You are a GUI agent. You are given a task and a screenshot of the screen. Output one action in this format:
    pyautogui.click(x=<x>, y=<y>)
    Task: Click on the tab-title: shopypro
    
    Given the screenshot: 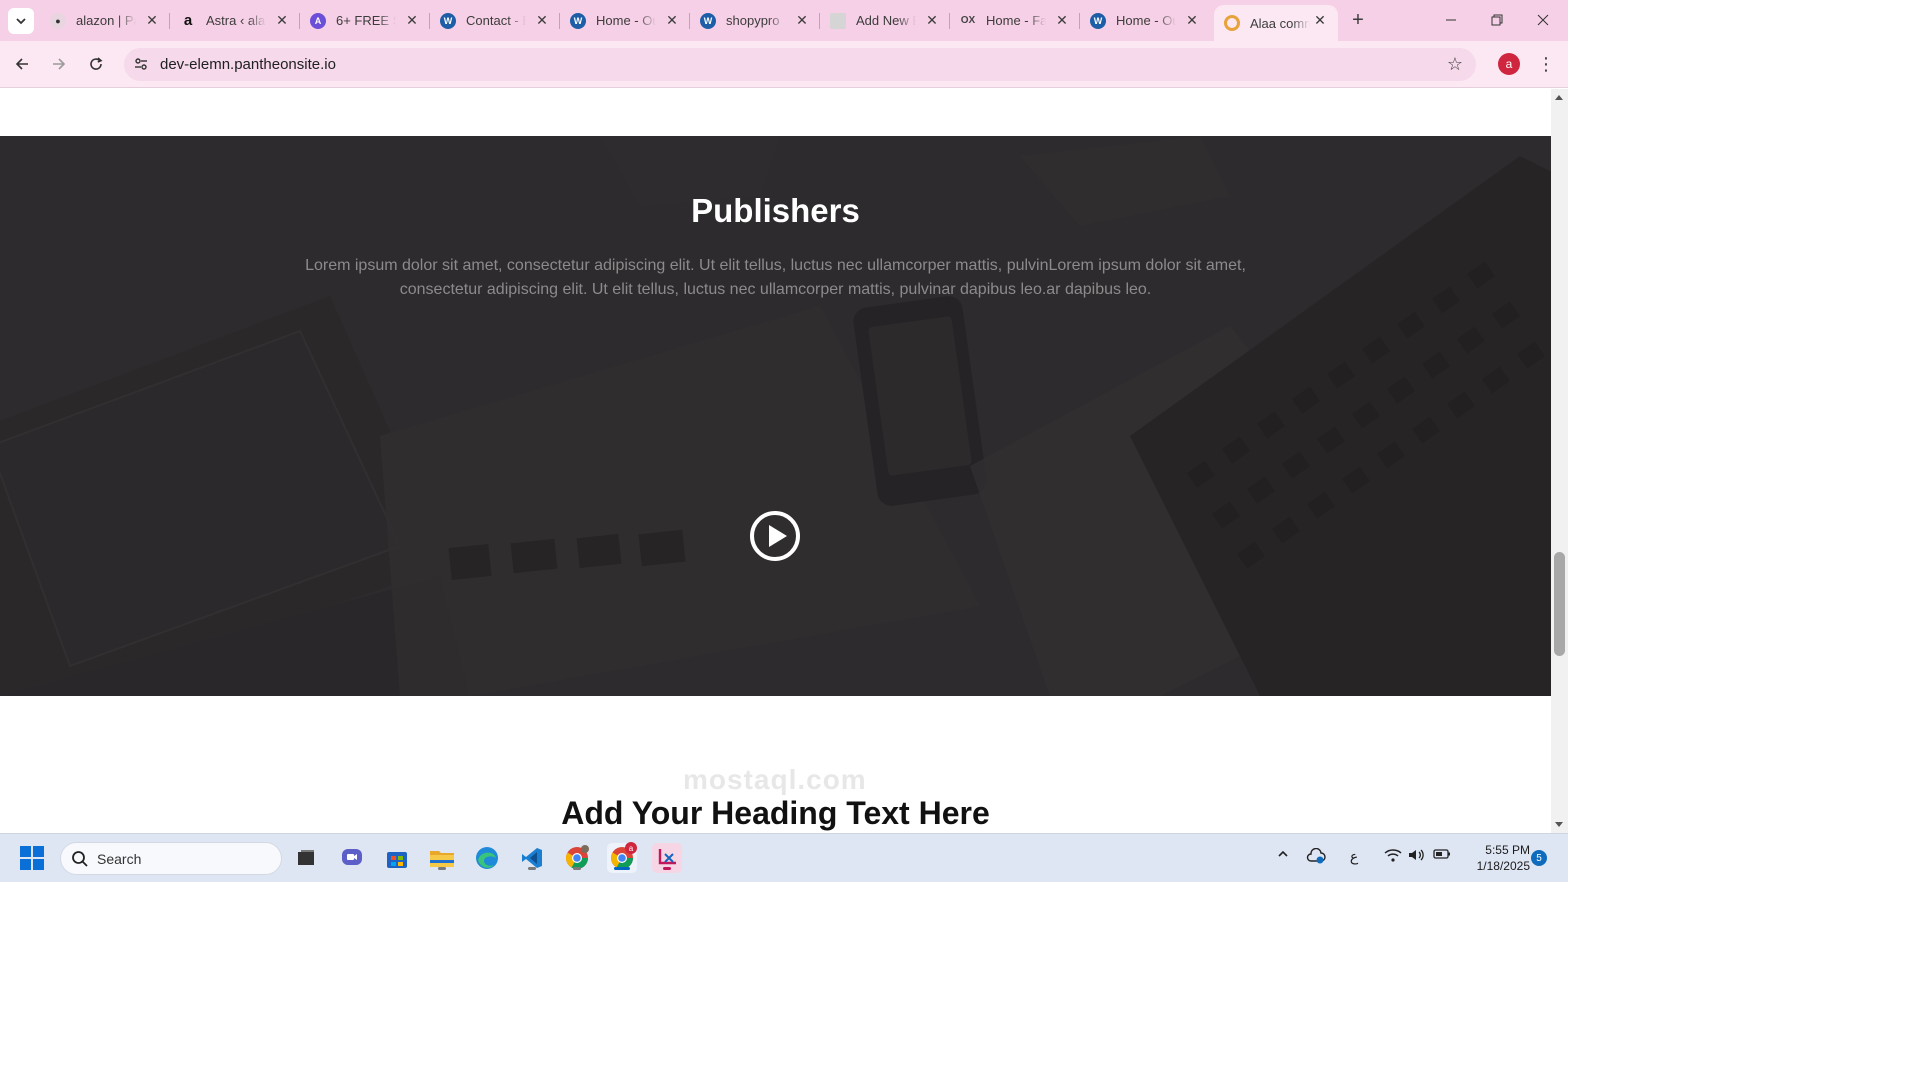 What is the action you would take?
    pyautogui.click(x=753, y=20)
    